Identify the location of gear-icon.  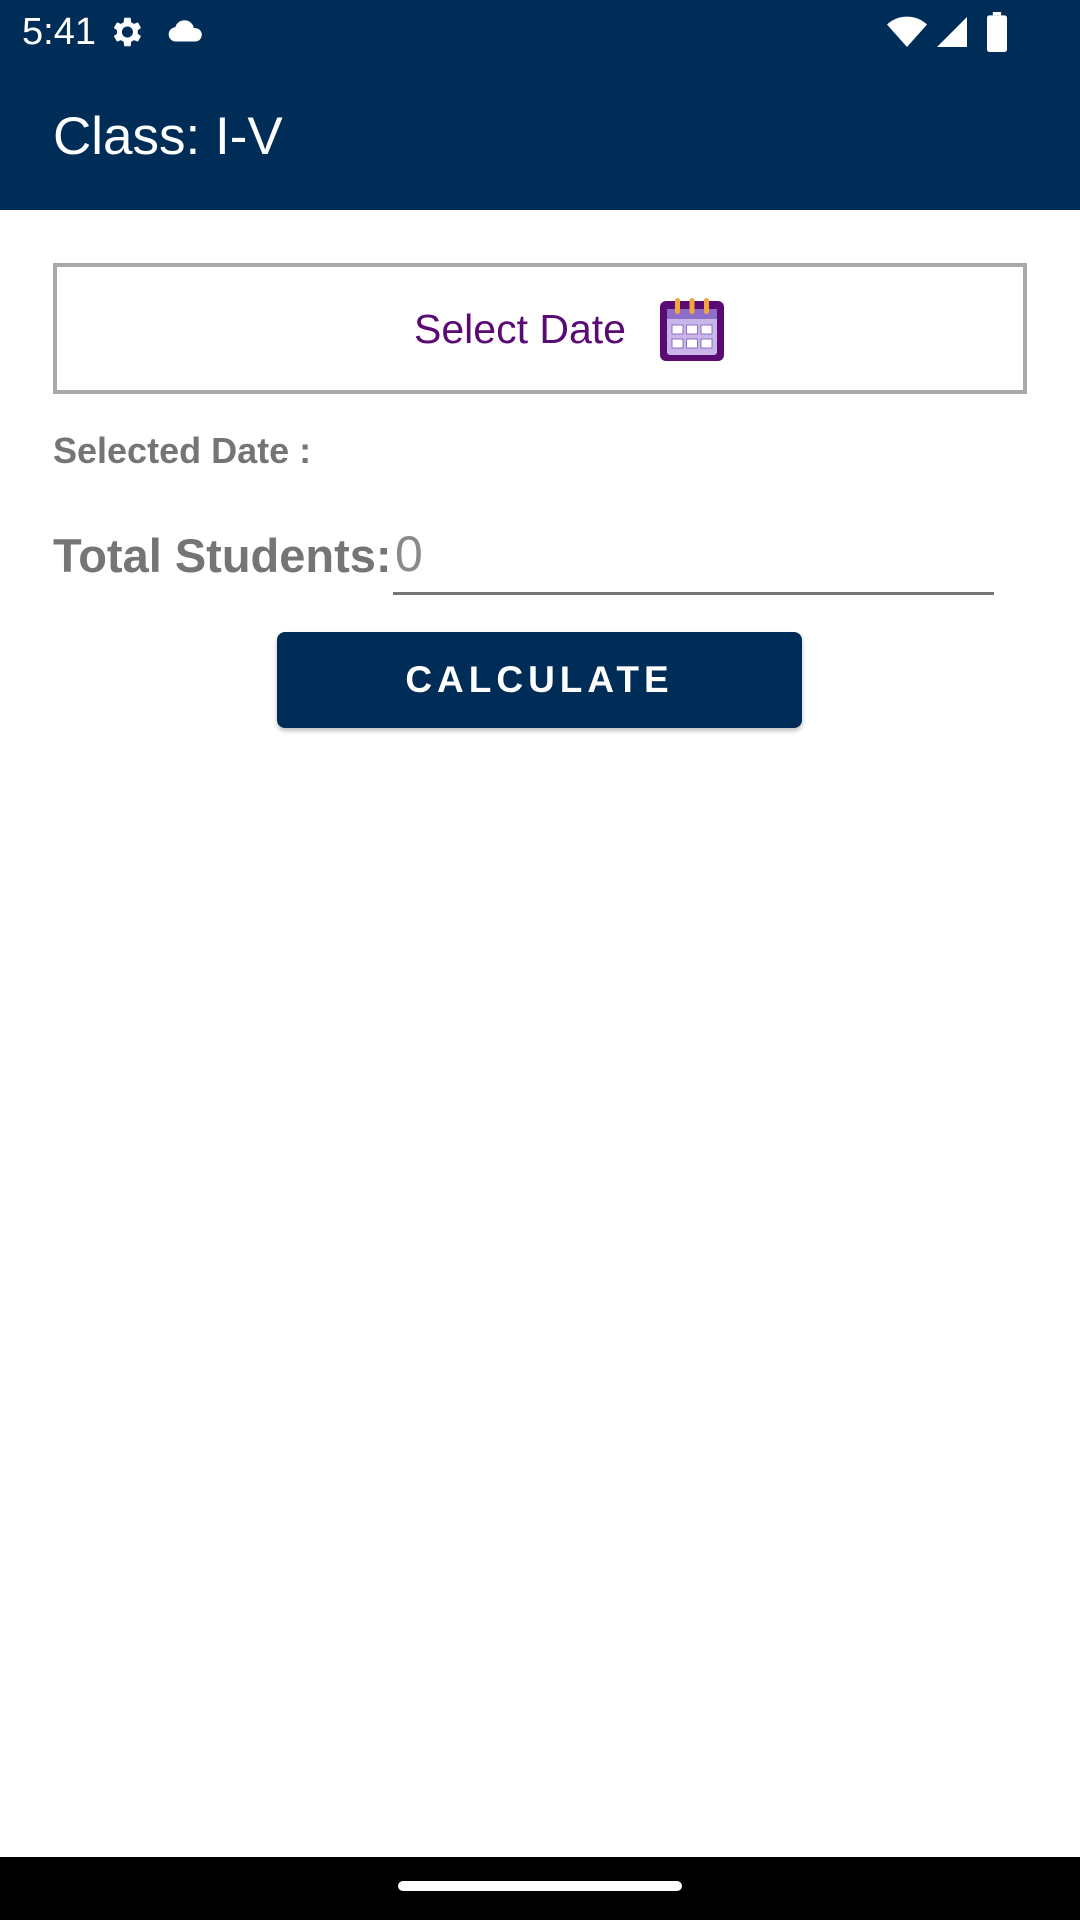
(127, 32).